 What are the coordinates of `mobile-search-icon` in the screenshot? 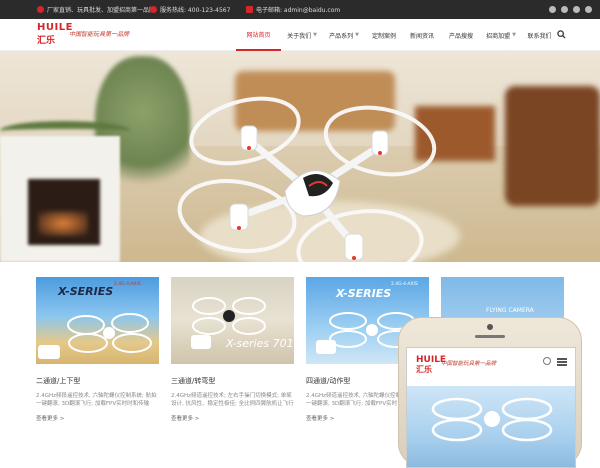 It's located at (547, 361).